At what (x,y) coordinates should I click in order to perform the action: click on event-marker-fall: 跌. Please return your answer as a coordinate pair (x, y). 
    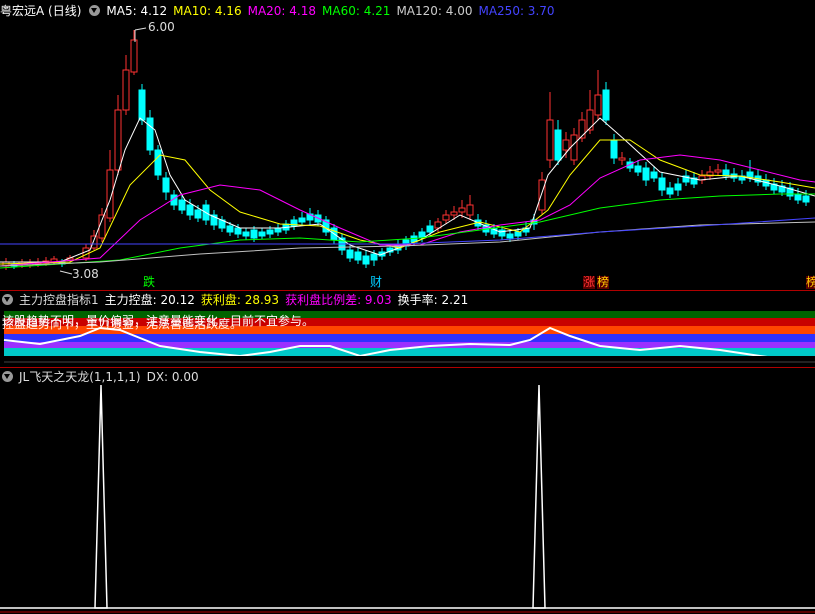
    Looking at the image, I should click on (149, 282).